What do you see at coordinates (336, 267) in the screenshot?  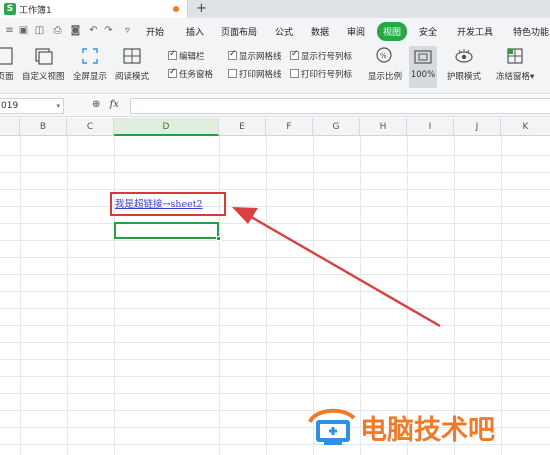 I see `annotation-arrow-icon` at bounding box center [336, 267].